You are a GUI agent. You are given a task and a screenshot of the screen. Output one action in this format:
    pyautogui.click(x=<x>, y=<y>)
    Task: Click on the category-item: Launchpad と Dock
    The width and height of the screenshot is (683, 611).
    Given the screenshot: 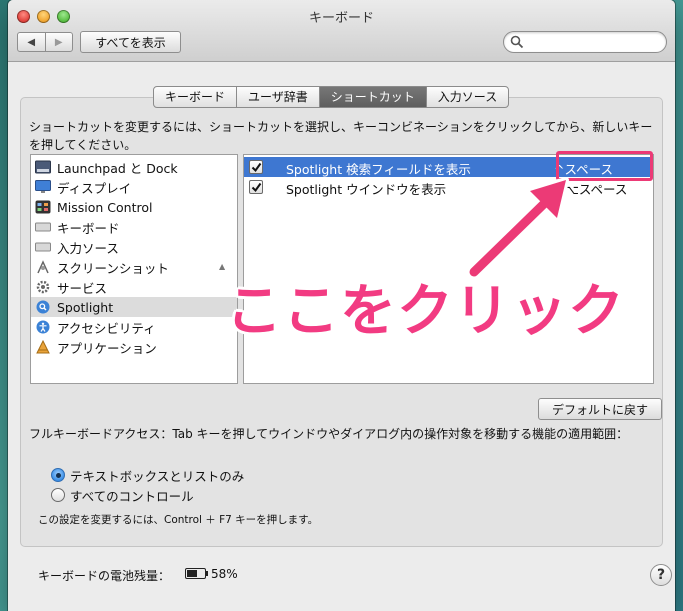 What is the action you would take?
    pyautogui.click(x=134, y=167)
    